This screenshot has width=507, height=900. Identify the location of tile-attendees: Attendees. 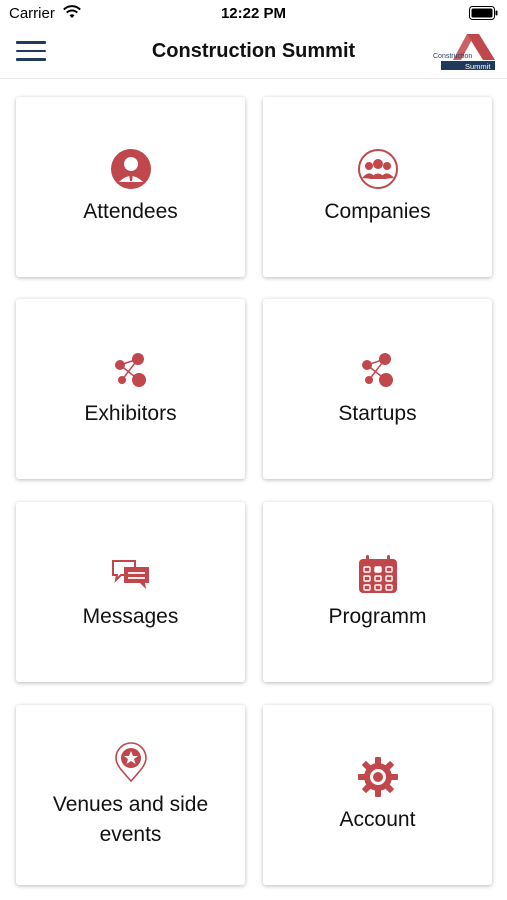
(130, 187).